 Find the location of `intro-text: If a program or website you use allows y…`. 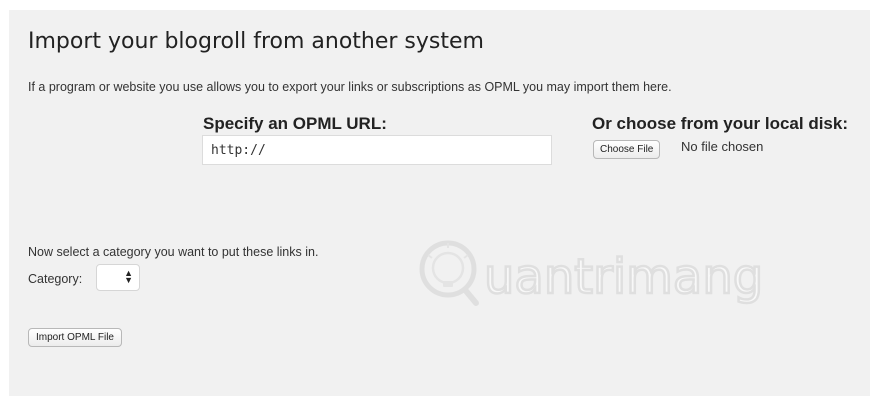

intro-text: If a program or website you use allows y… is located at coordinates (350, 87).